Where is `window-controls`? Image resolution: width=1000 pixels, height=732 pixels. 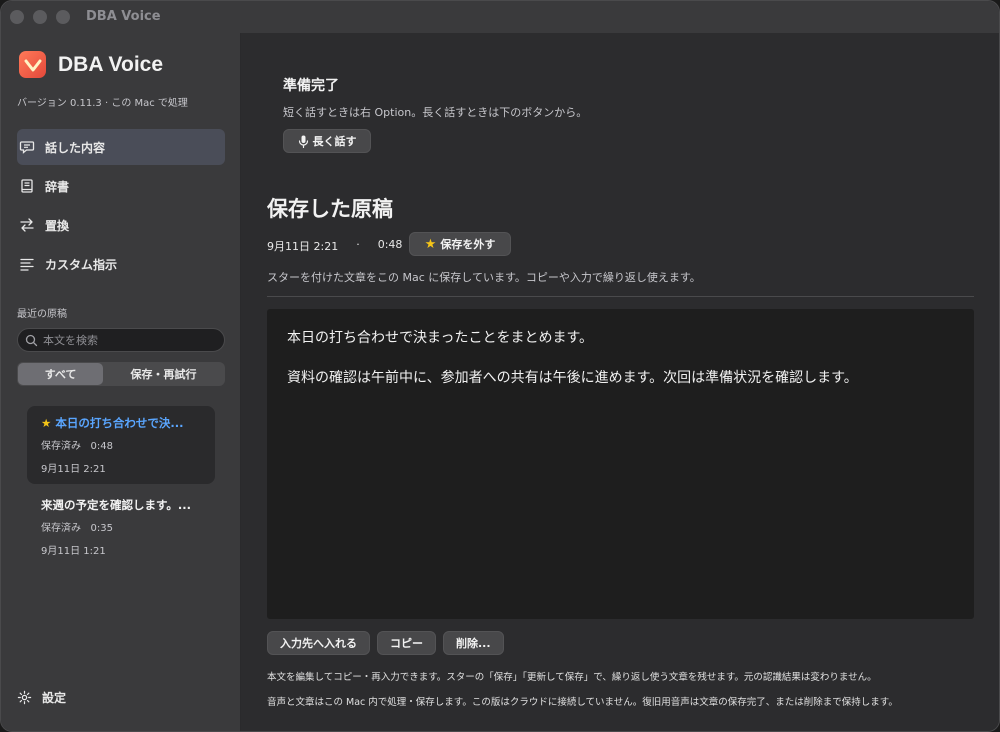 window-controls is located at coordinates (40, 17).